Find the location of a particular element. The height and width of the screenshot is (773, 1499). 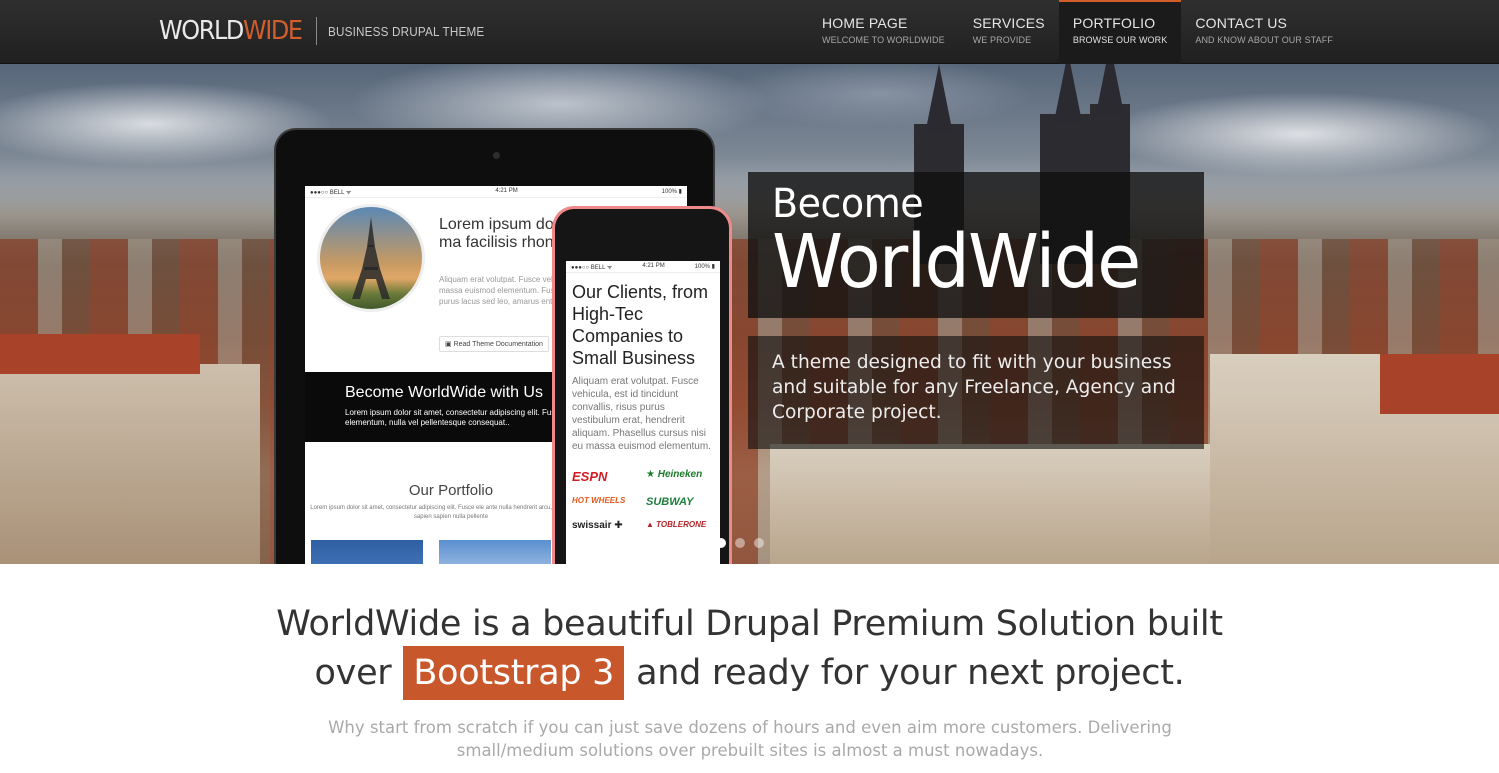

phone-status-bar: ●●●○○ BELL ᯤ 4:21 PM 100% ▮ is located at coordinates (643, 267).